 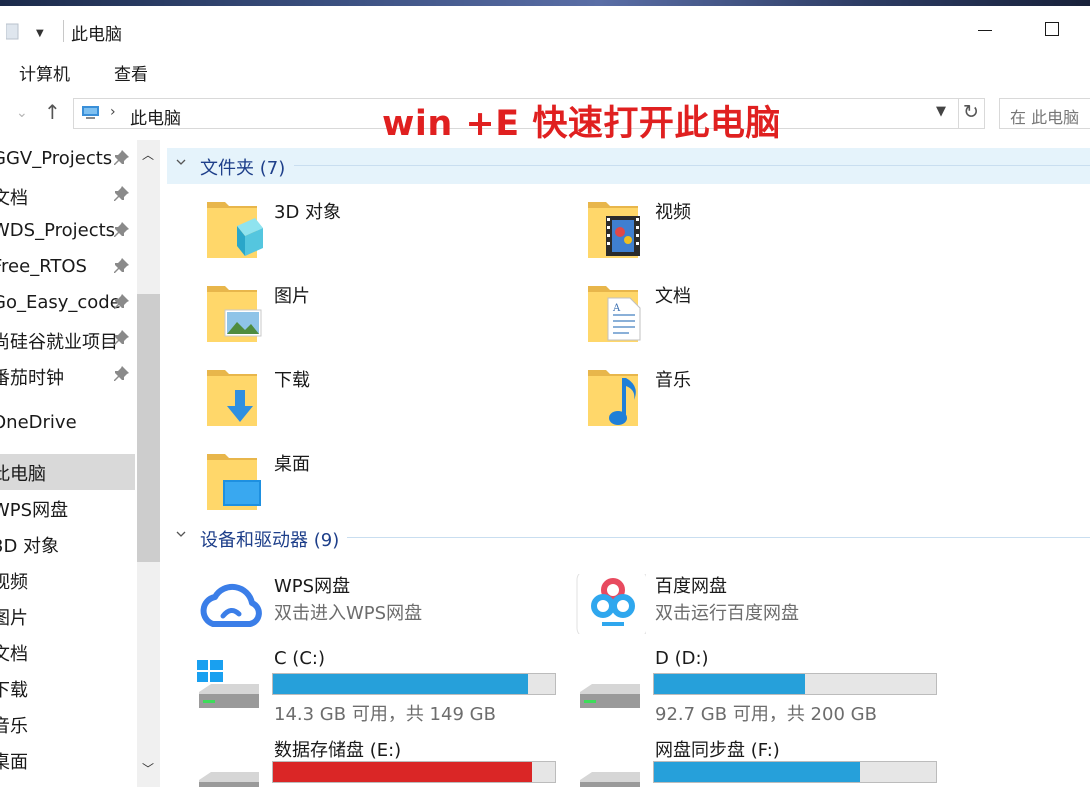 I want to click on drive-c: C (C:) 14.3 GB 可用，共 149 GB, so click(x=361, y=691).